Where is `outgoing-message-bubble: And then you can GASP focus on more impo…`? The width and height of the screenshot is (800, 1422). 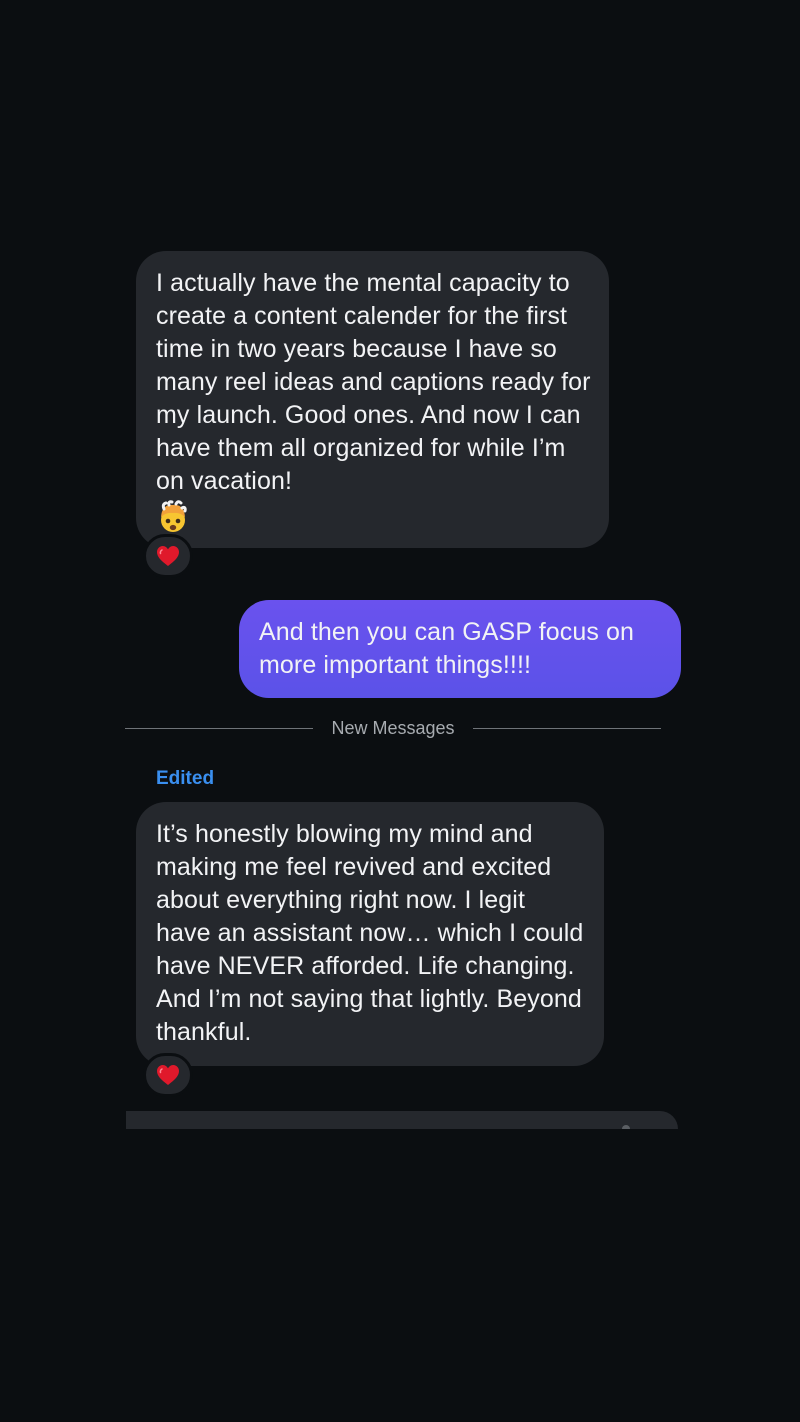 outgoing-message-bubble: And then you can GASP focus on more impo… is located at coordinates (460, 649).